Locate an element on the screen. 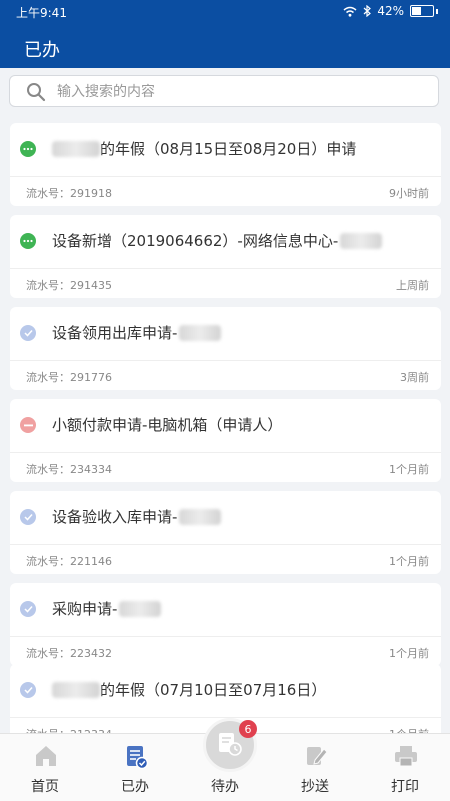  search-bar is located at coordinates (224, 91).